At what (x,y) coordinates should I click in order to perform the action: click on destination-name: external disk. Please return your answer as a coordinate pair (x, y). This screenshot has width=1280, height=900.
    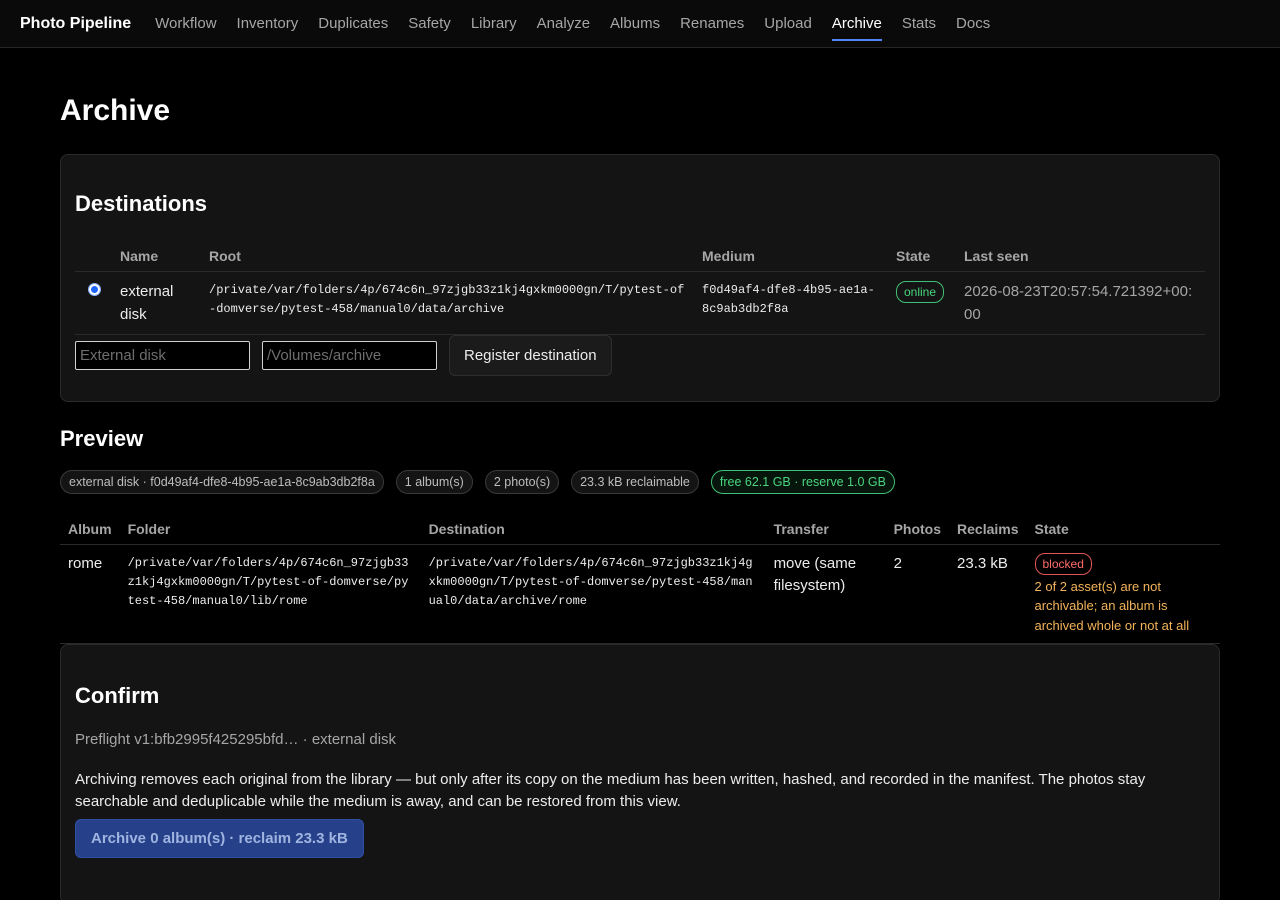
    Looking at the image, I should click on (147, 302).